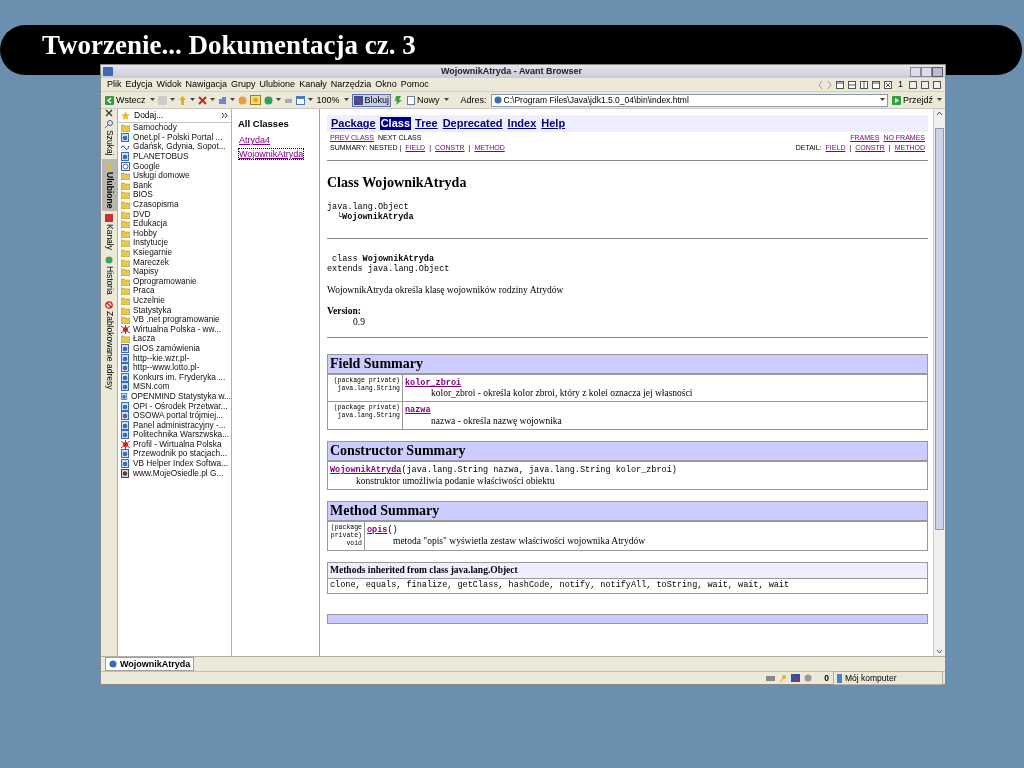 This screenshot has width=1024, height=768. What do you see at coordinates (939, 651) in the screenshot?
I see `scroll-down-icon` at bounding box center [939, 651].